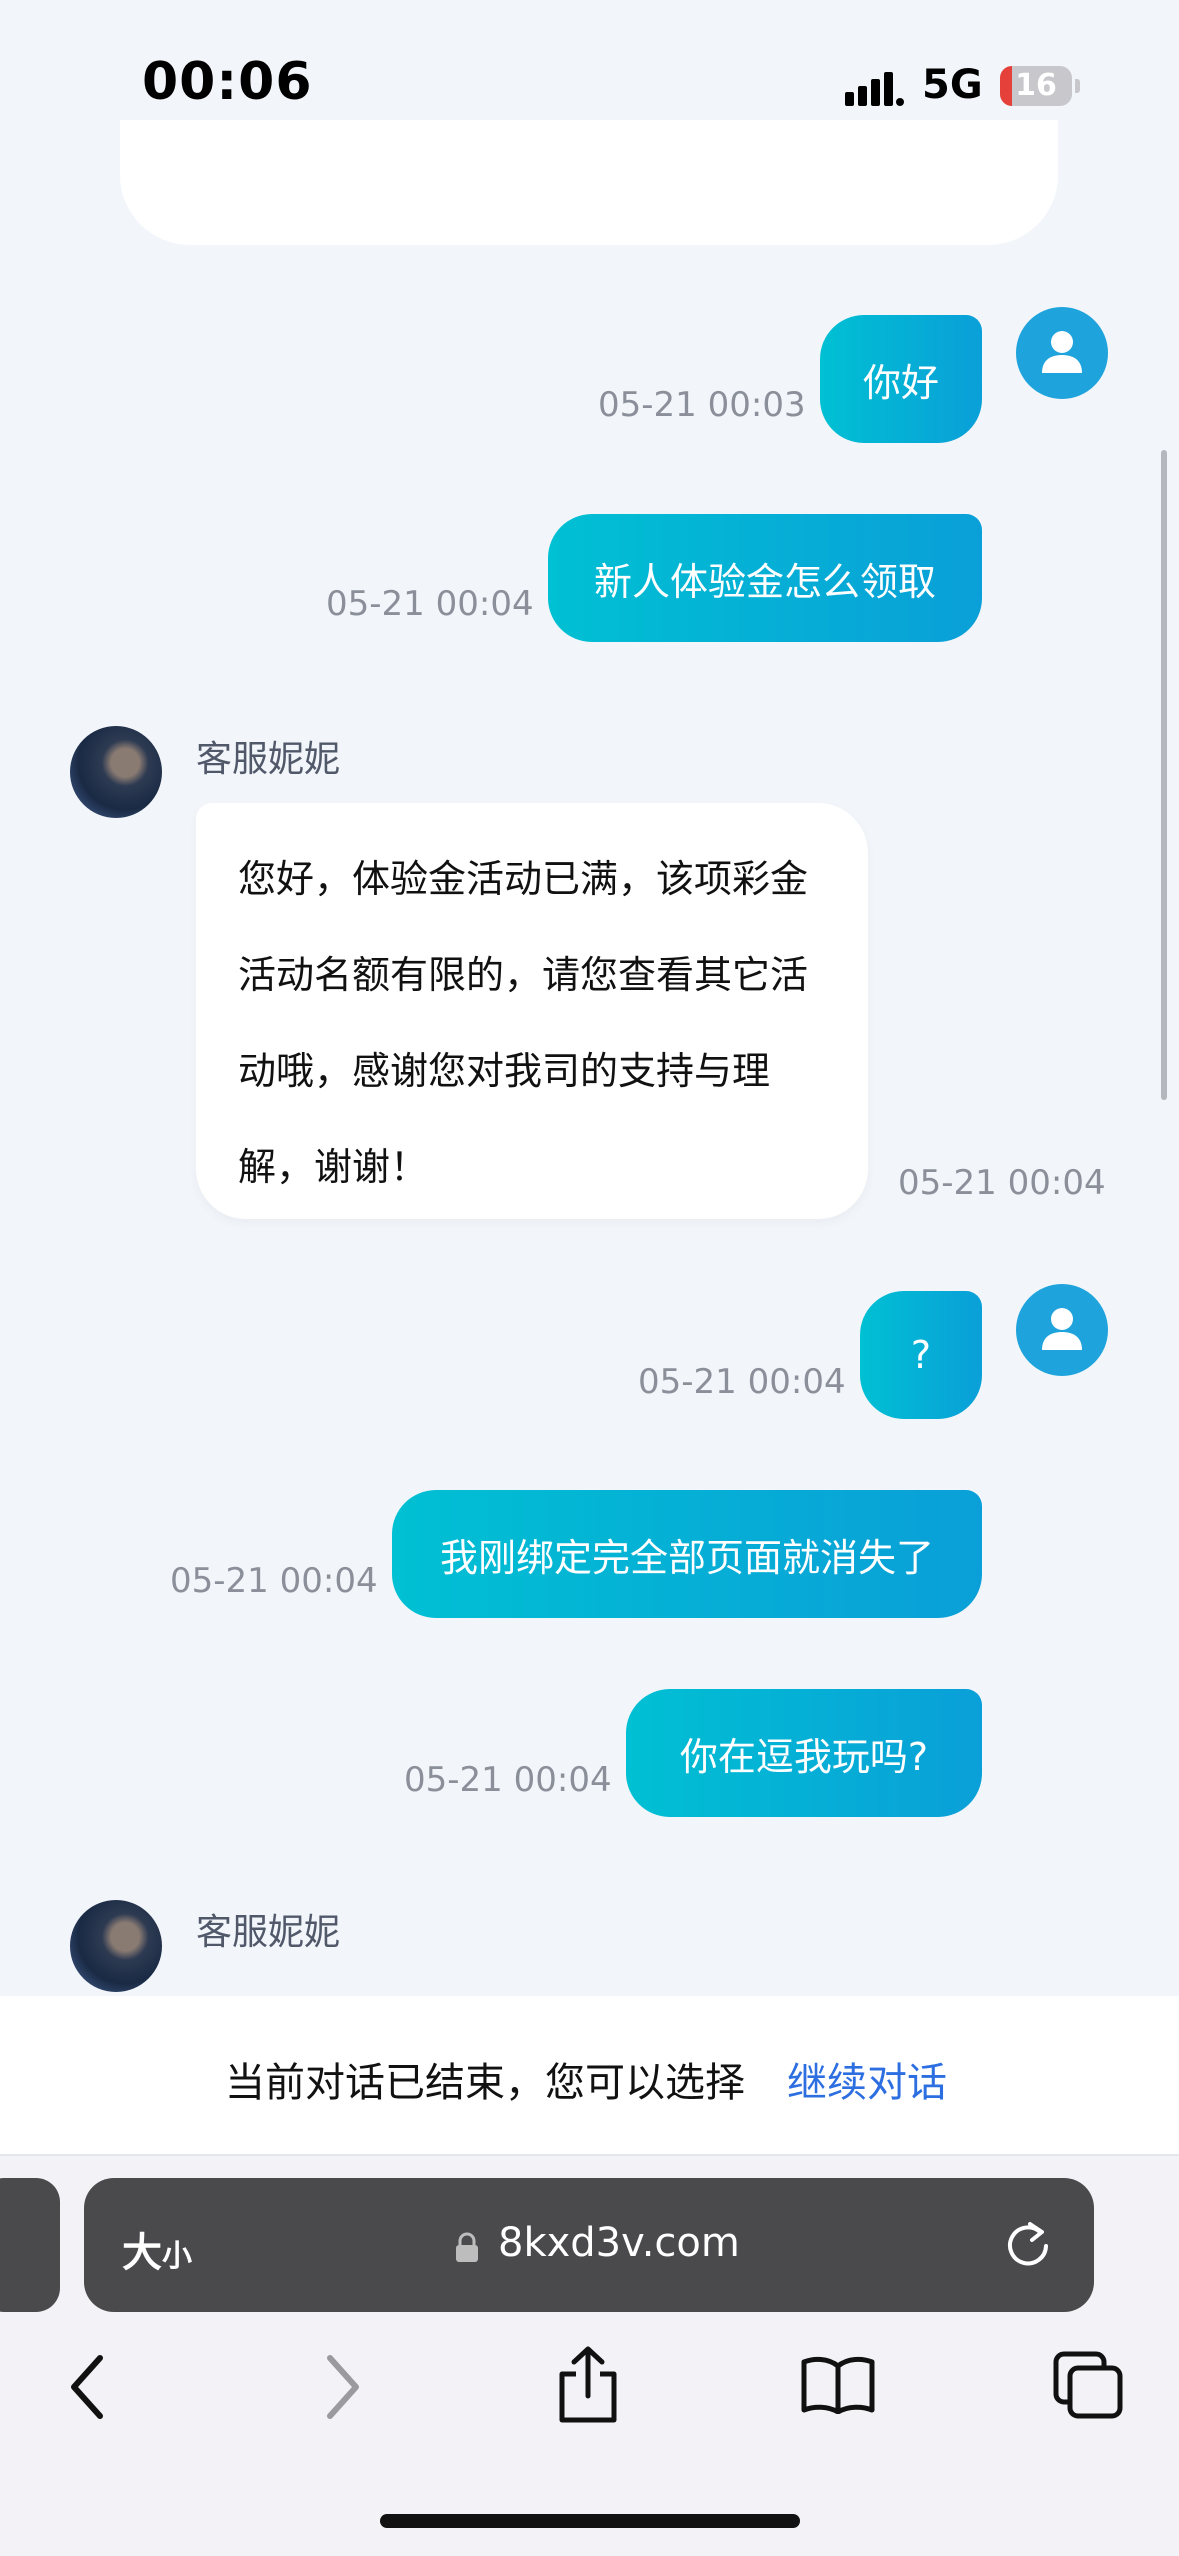 The height and width of the screenshot is (2556, 1179). I want to click on tabs-icon, so click(1088, 2385).